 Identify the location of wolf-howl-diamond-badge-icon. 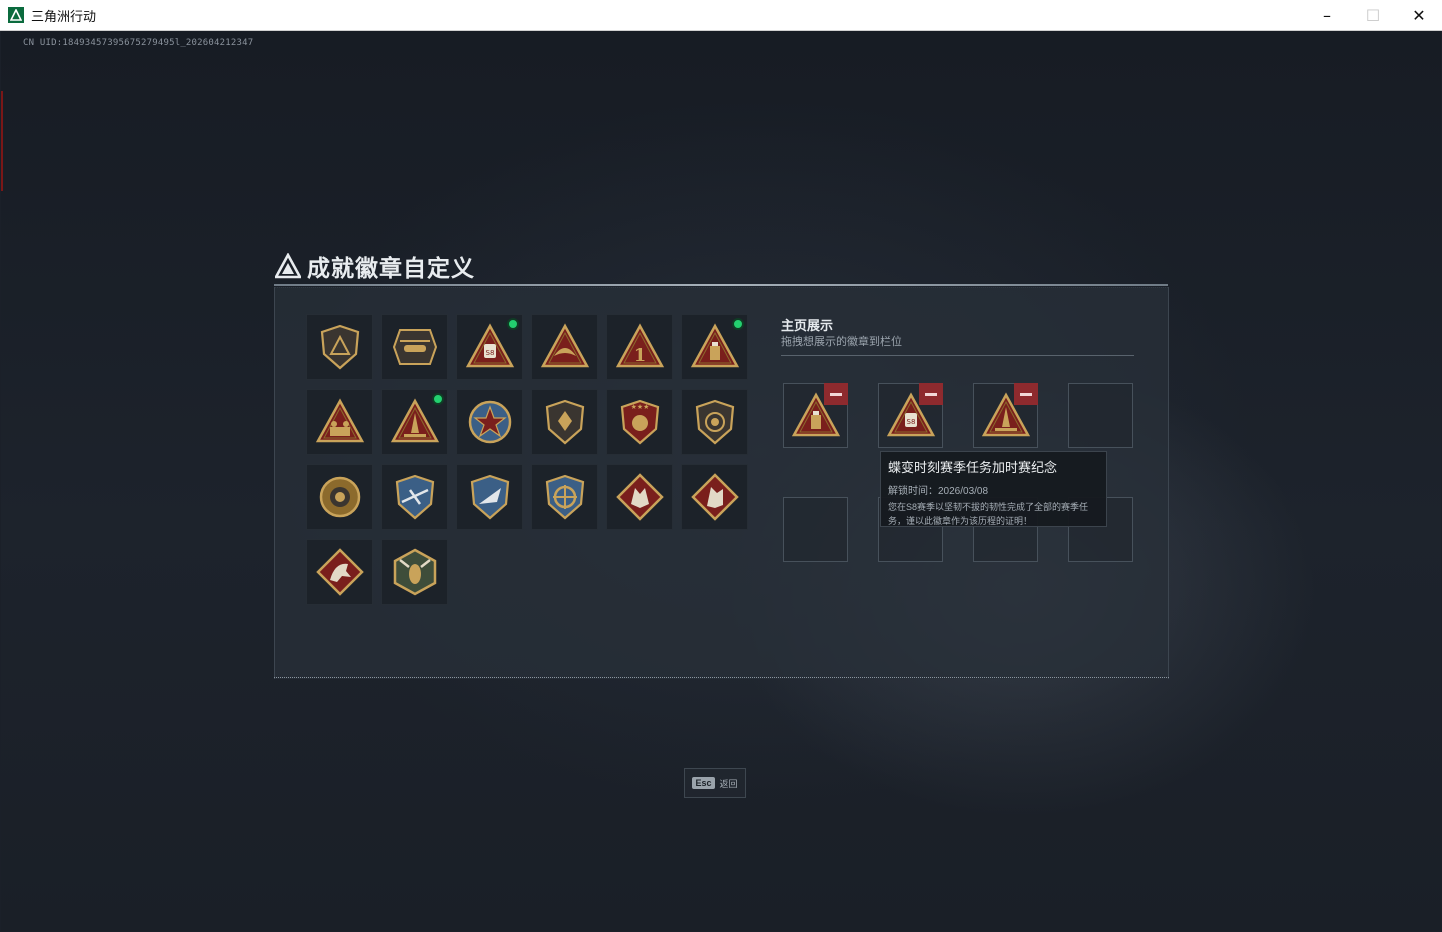
(714, 497).